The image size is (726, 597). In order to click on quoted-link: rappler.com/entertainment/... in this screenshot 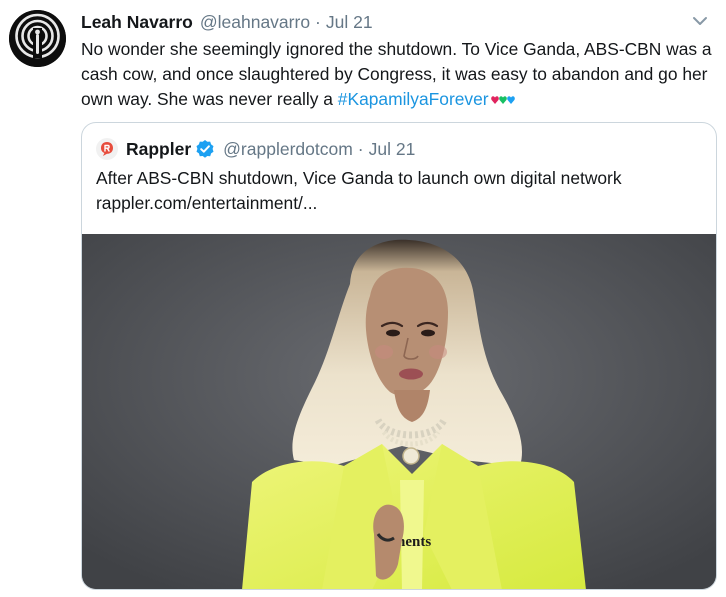, I will do `click(401, 203)`.